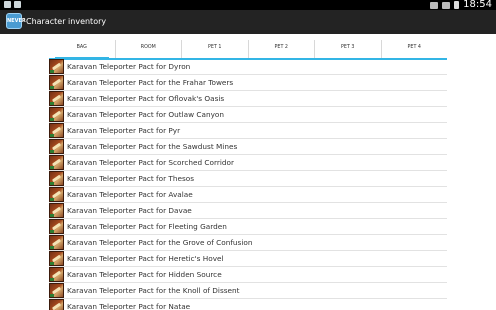  Describe the element at coordinates (124, 130) in the screenshot. I see `item-name: Karavan Teleporter Pact for Pyr` at that location.